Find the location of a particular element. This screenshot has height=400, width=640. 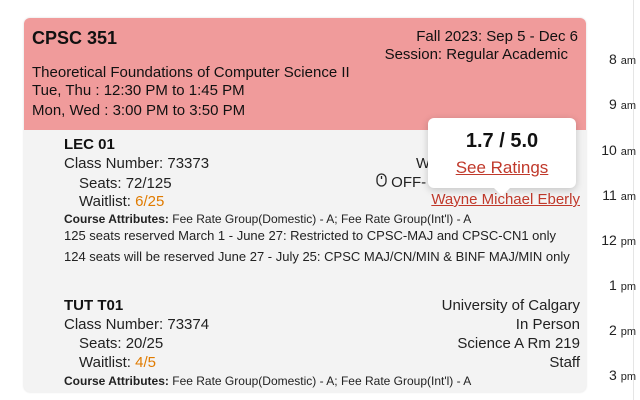

class-number: Class Number: 73373 is located at coordinates (137, 163).